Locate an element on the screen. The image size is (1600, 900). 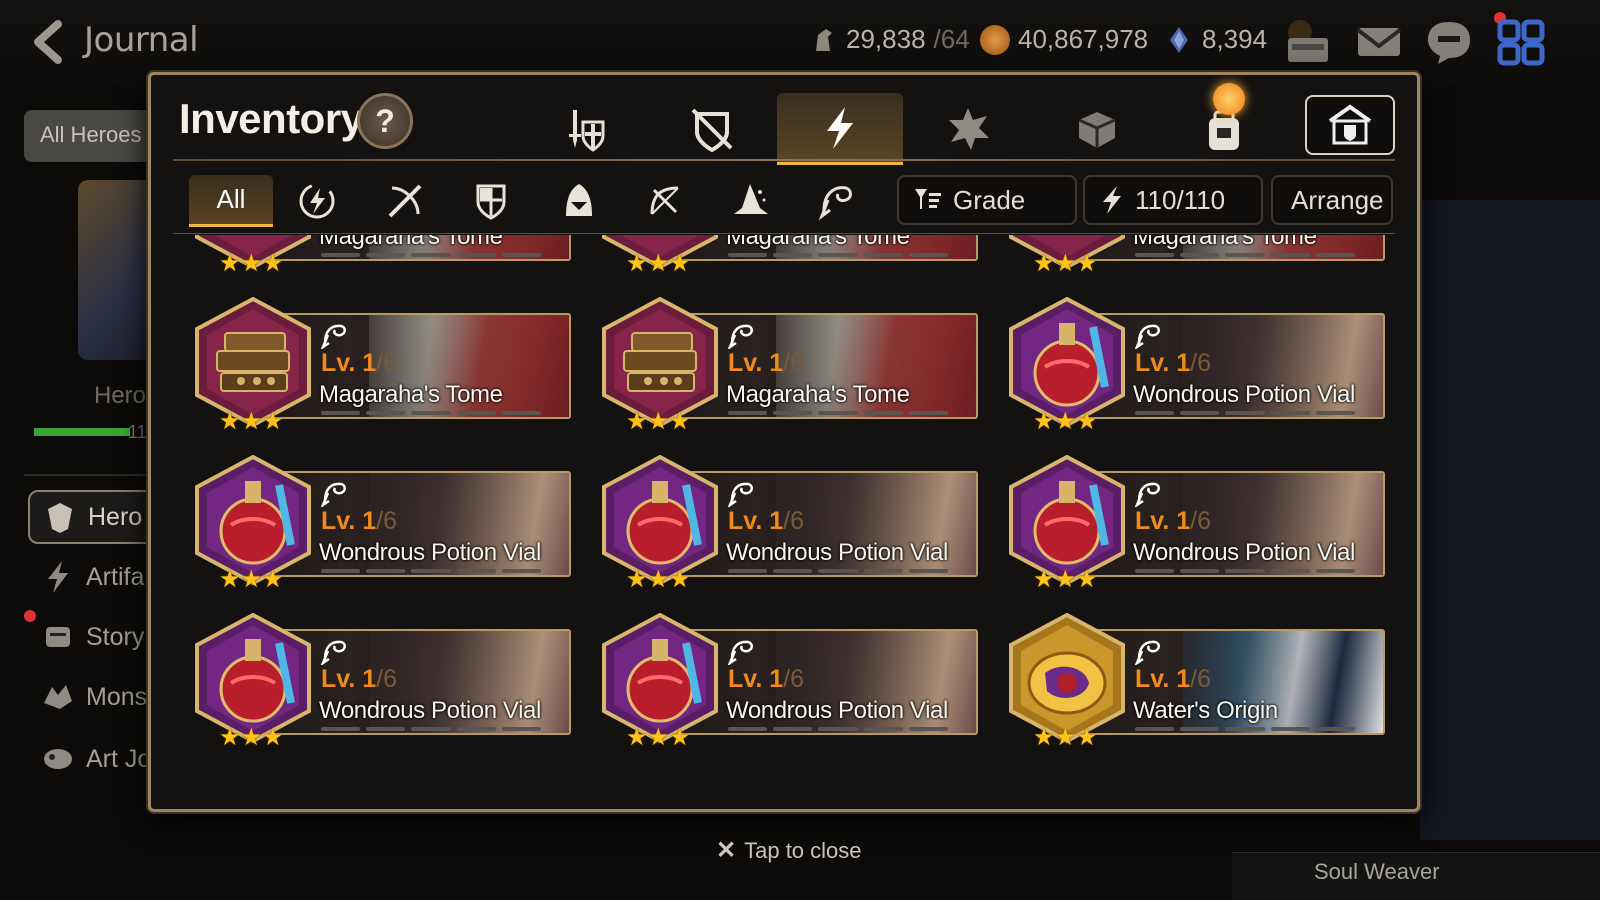
scroll-icon is located at coordinates (58, 637).